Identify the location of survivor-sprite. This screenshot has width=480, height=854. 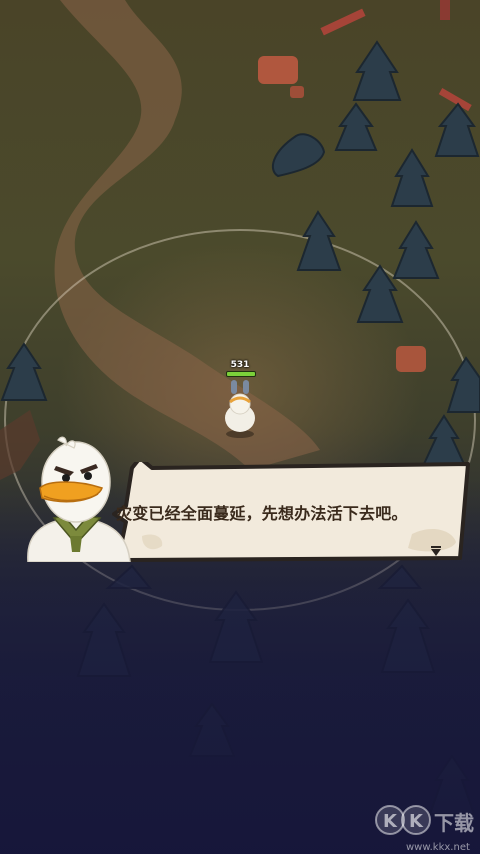
(240, 409).